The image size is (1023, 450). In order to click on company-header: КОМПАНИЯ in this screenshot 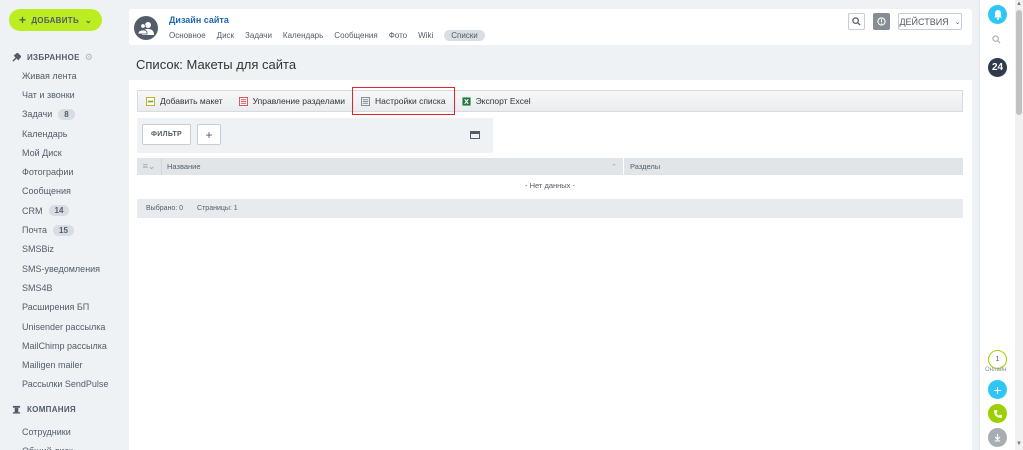, I will do `click(44, 409)`.